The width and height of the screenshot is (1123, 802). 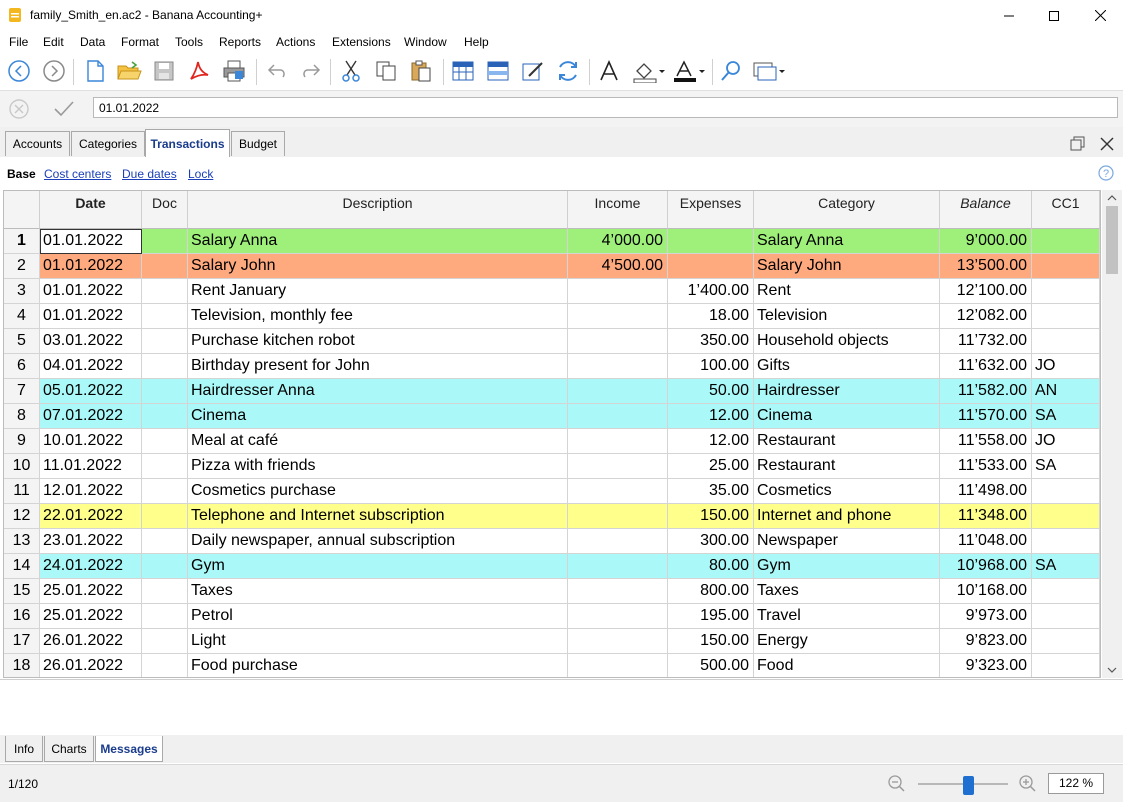 What do you see at coordinates (1027, 783) in the screenshot?
I see `zoom-in-icon` at bounding box center [1027, 783].